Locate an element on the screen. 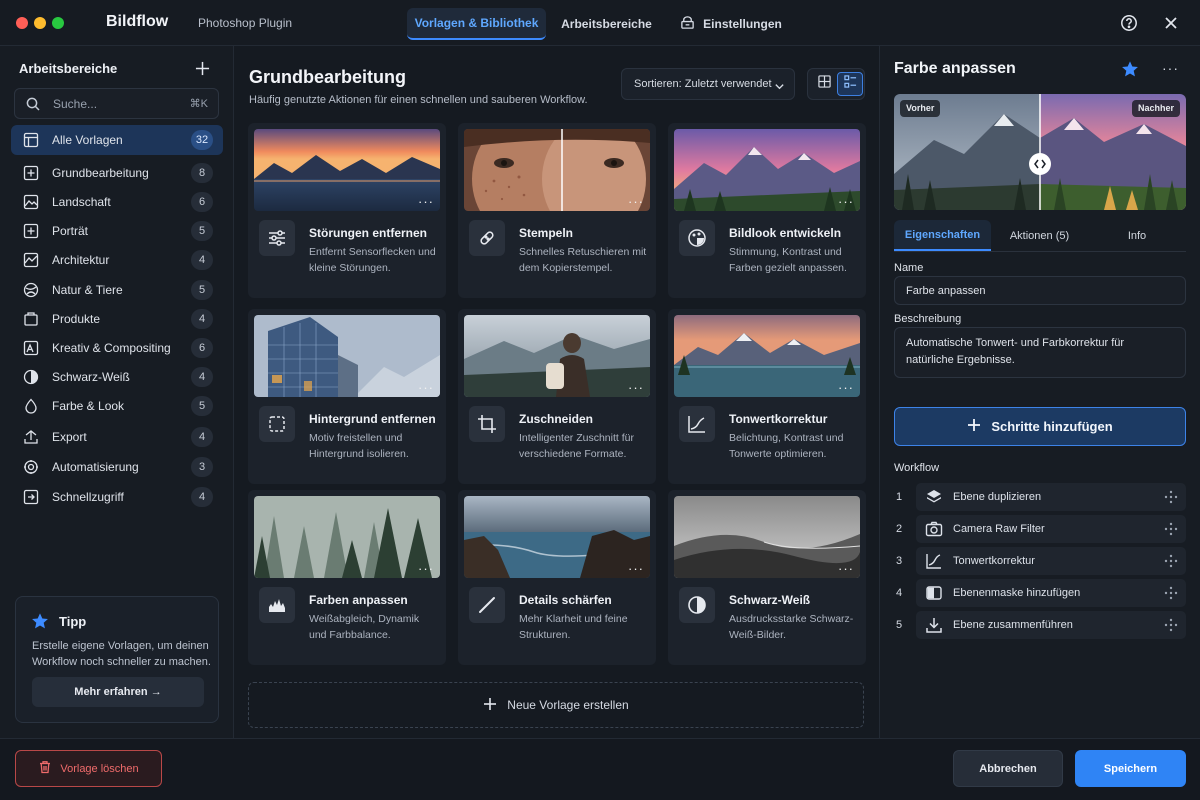 Image resolution: width=1200 pixels, height=800 pixels. sidebar-item-all-templates: Alle Vorlagen 32 is located at coordinates (117, 140).